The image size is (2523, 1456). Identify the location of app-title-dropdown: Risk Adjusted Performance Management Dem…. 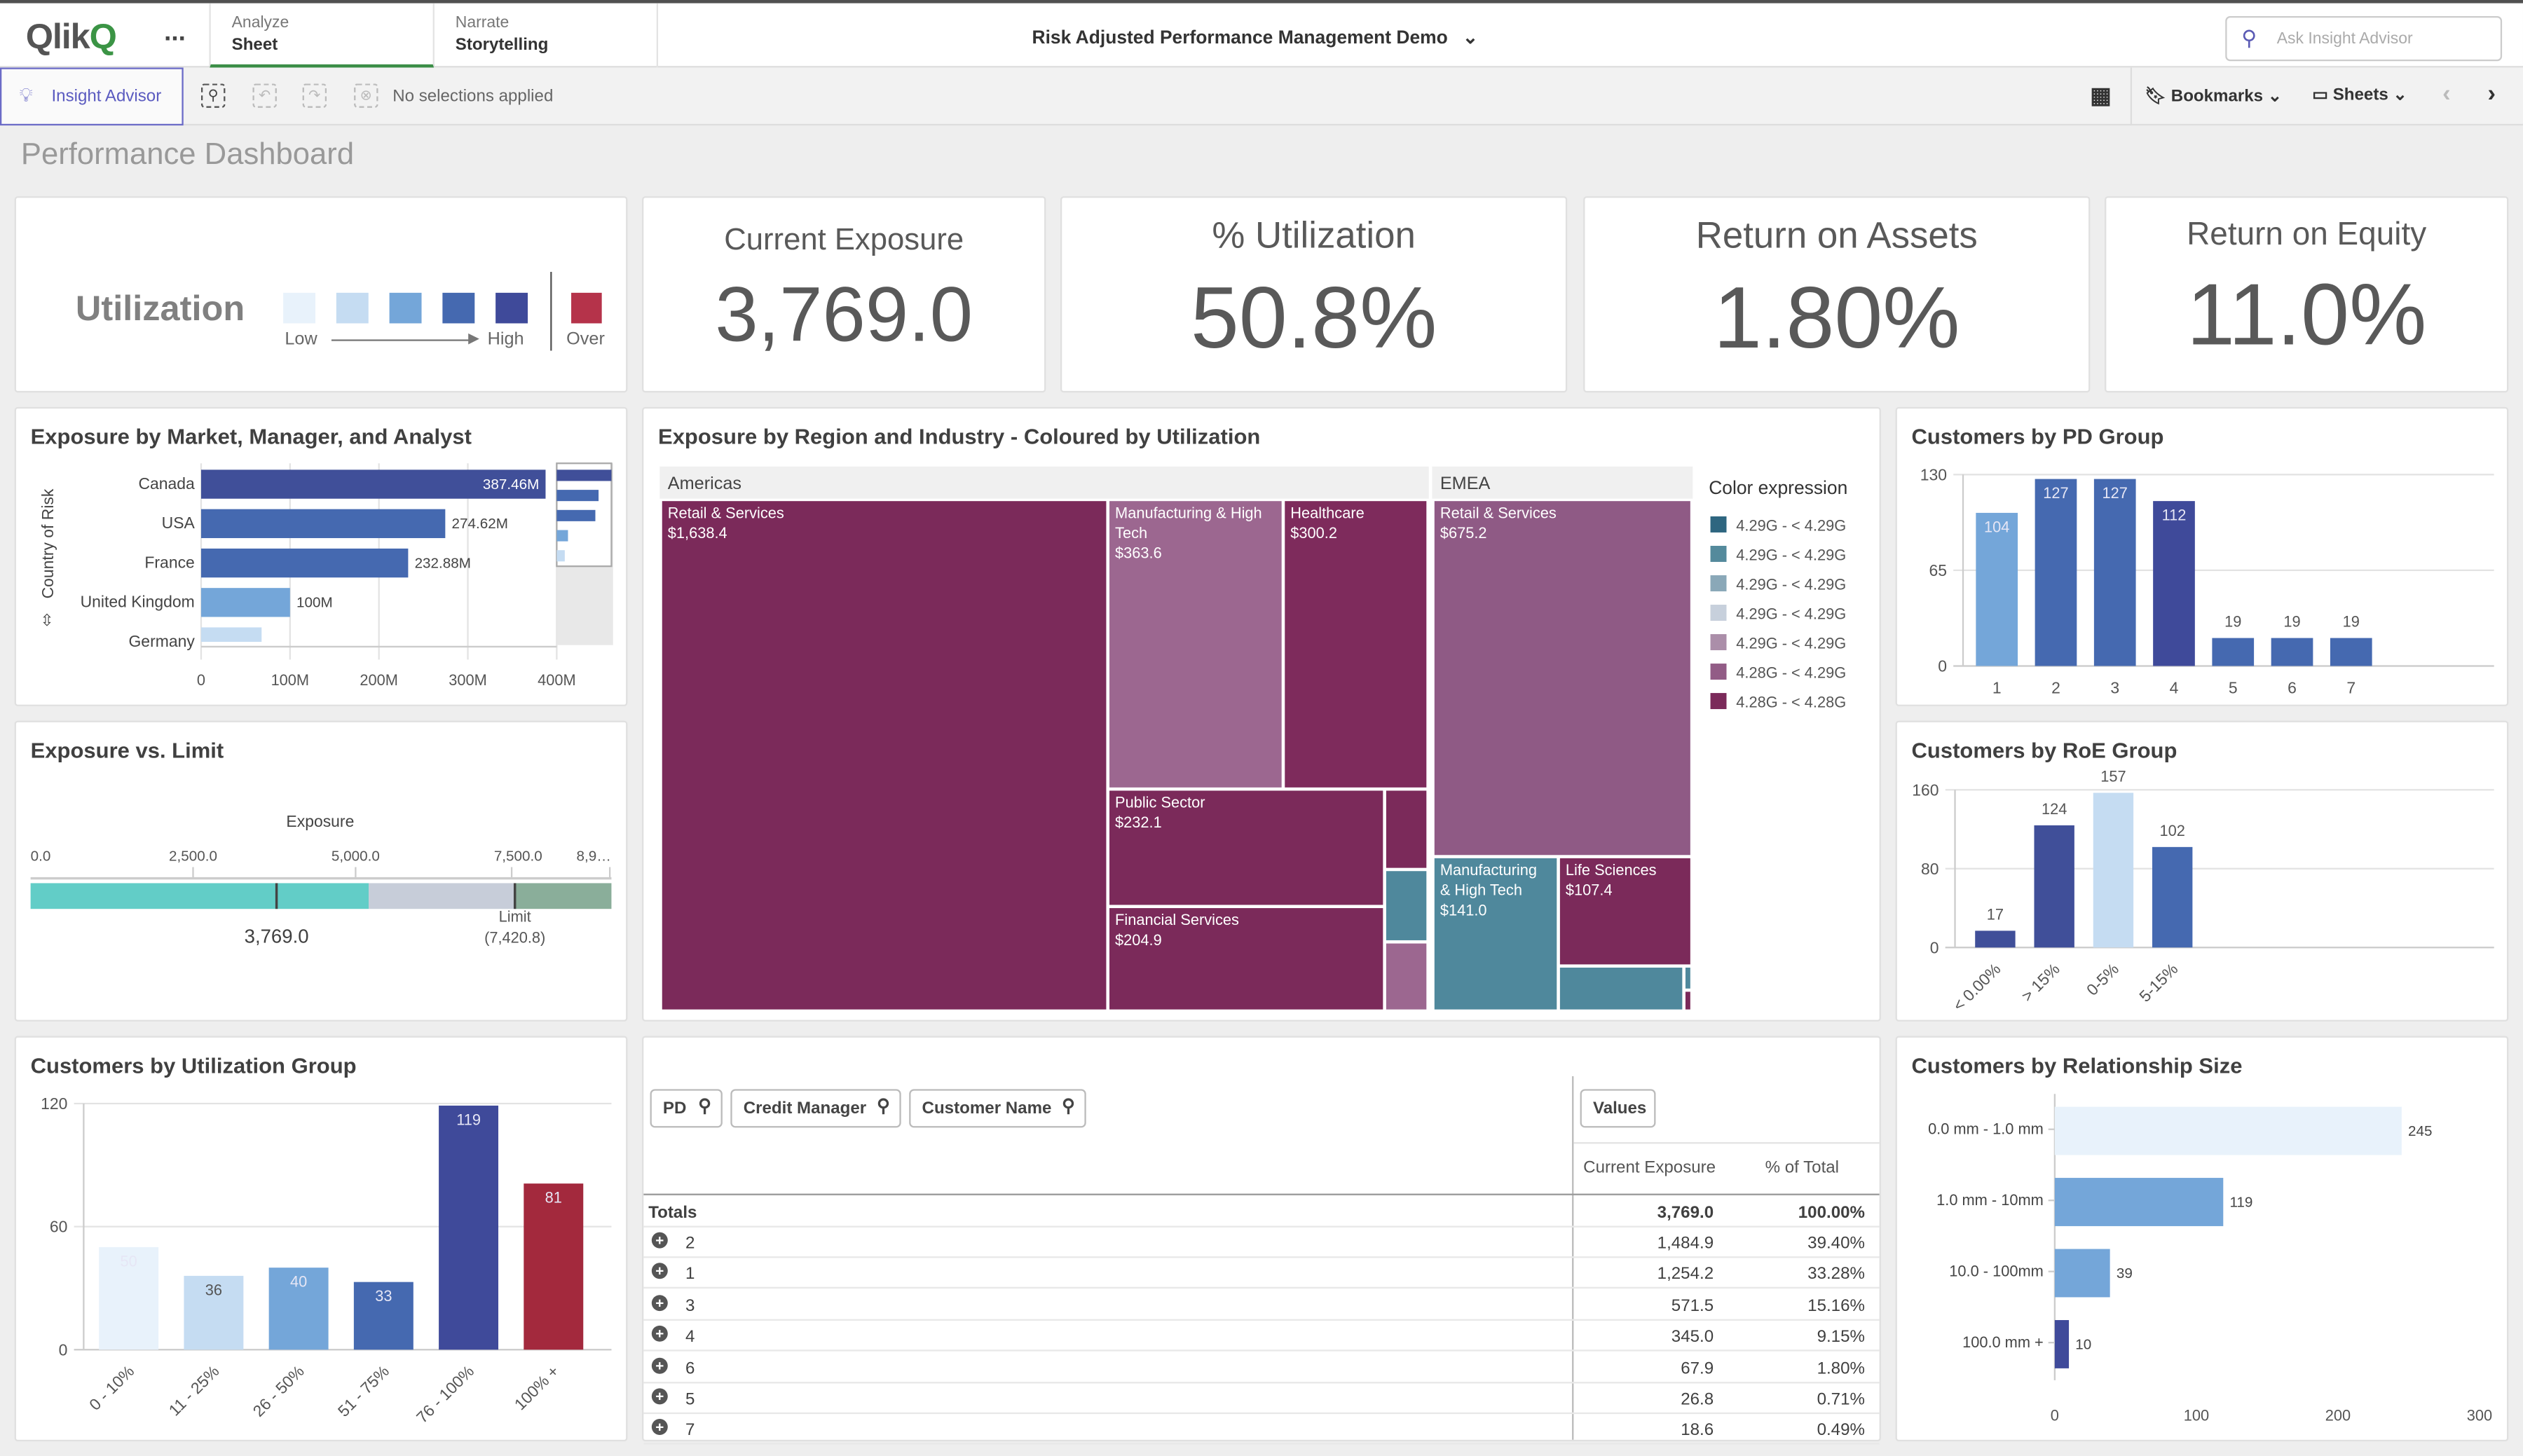
(1255, 37).